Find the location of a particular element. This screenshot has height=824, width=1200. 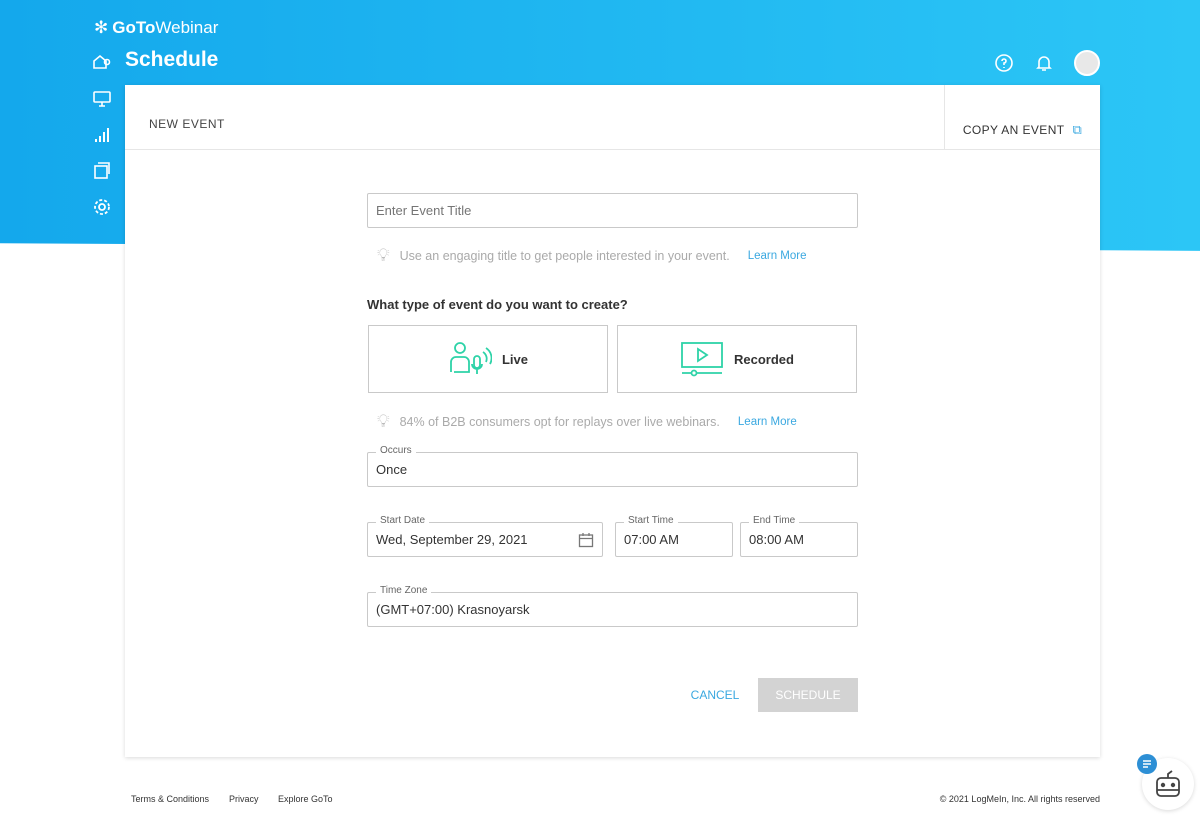

page-title: Schedule is located at coordinates (172, 59).